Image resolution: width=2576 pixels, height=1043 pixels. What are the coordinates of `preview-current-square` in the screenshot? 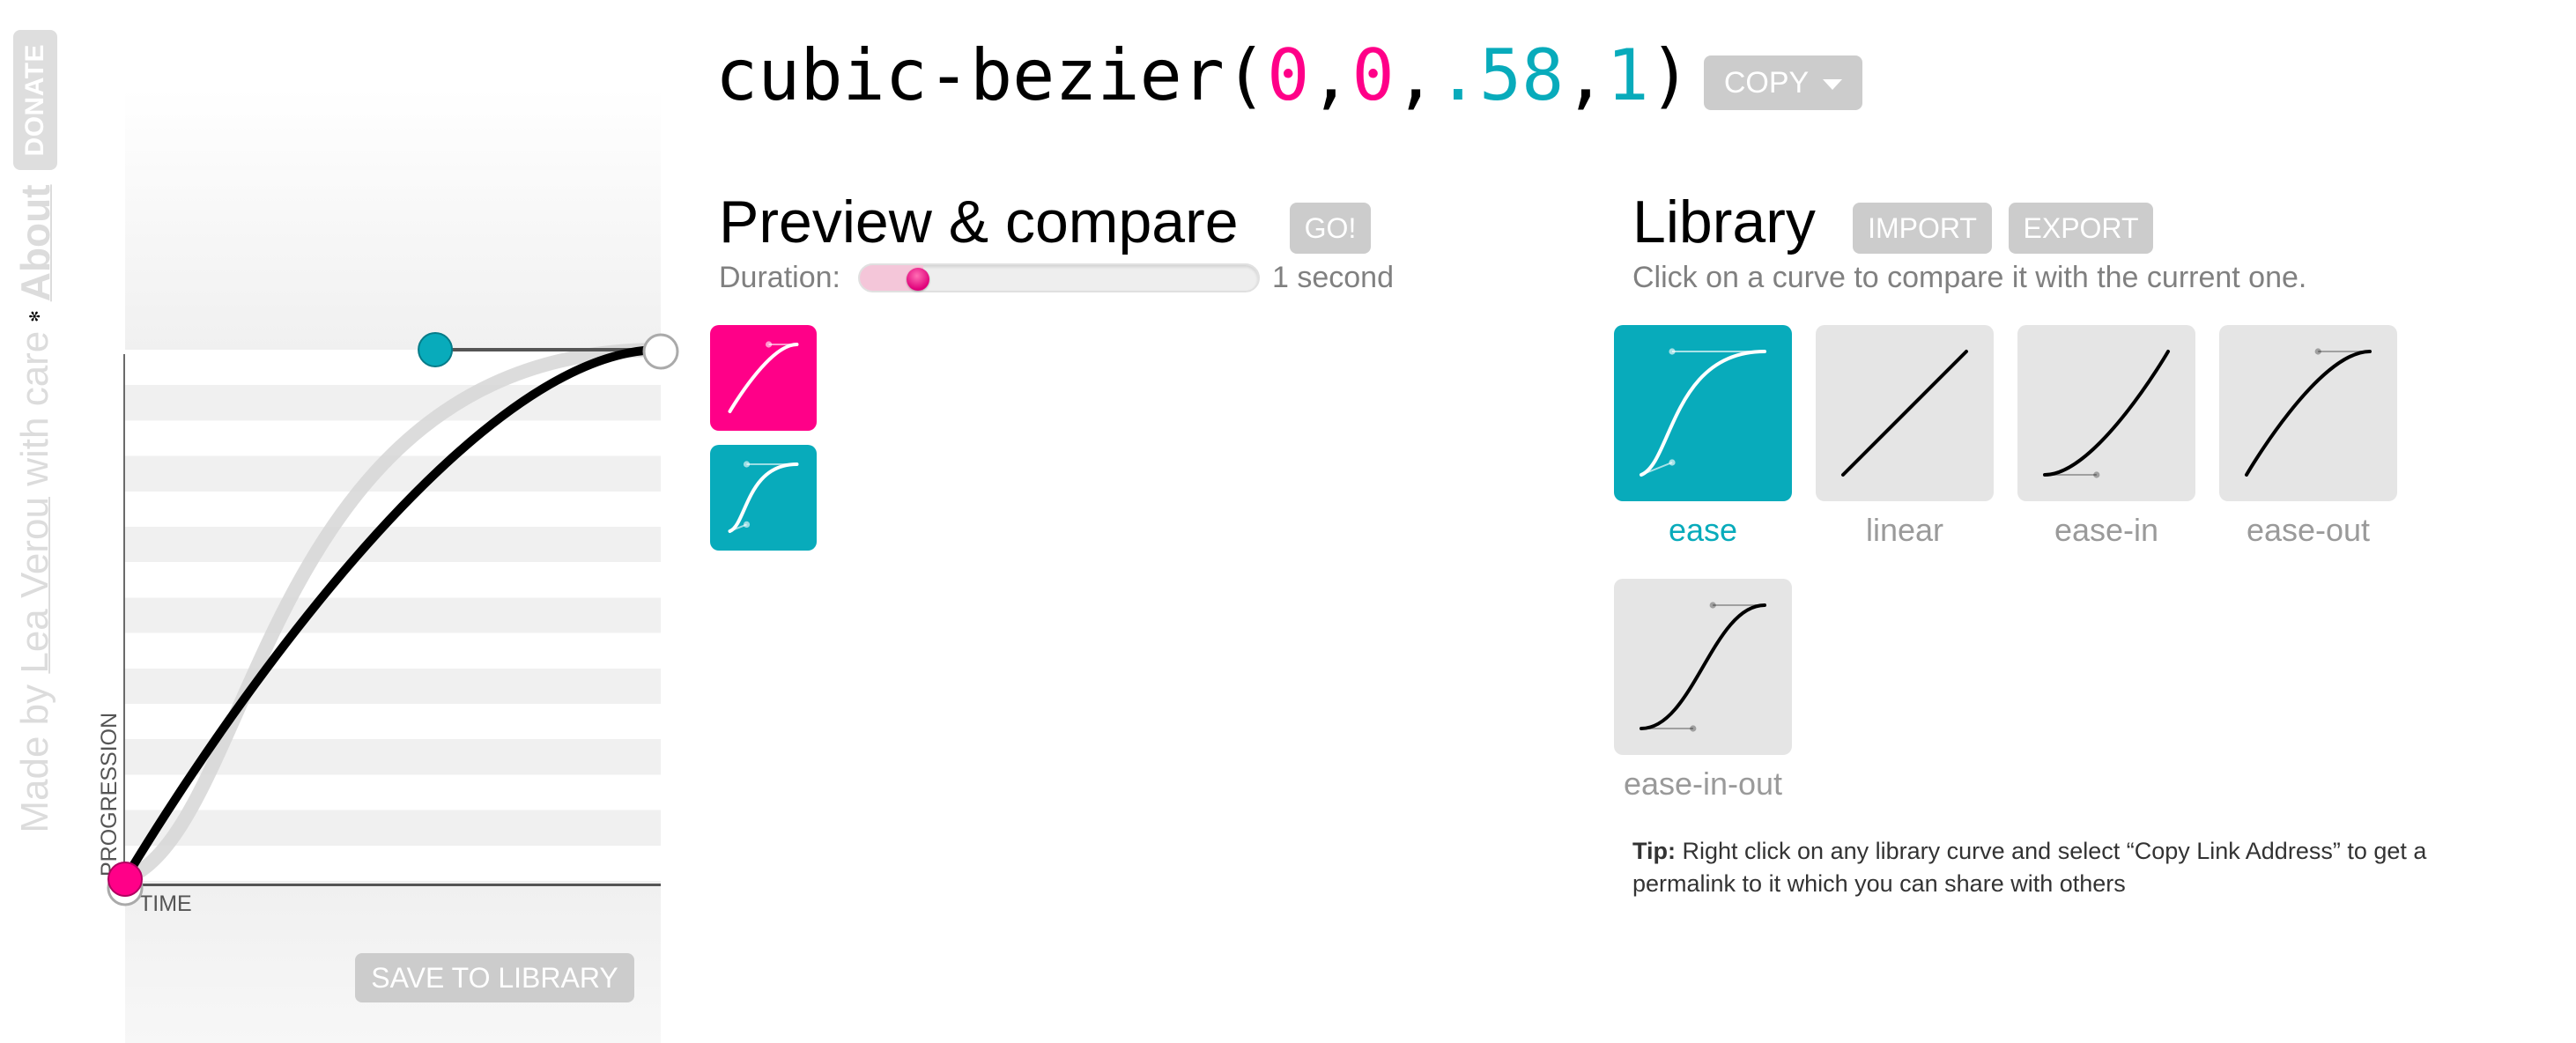 It's located at (763, 378).